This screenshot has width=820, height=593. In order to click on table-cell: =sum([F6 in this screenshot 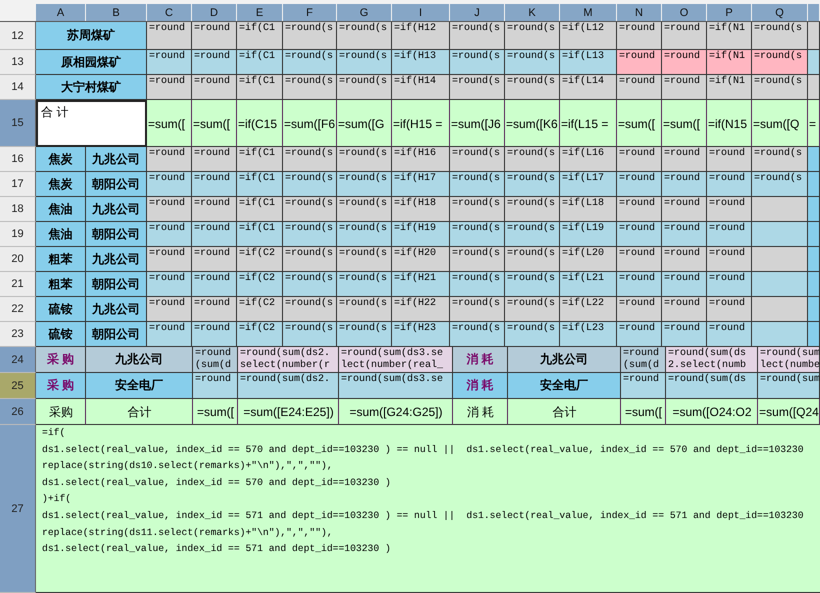, I will do `click(310, 123)`.